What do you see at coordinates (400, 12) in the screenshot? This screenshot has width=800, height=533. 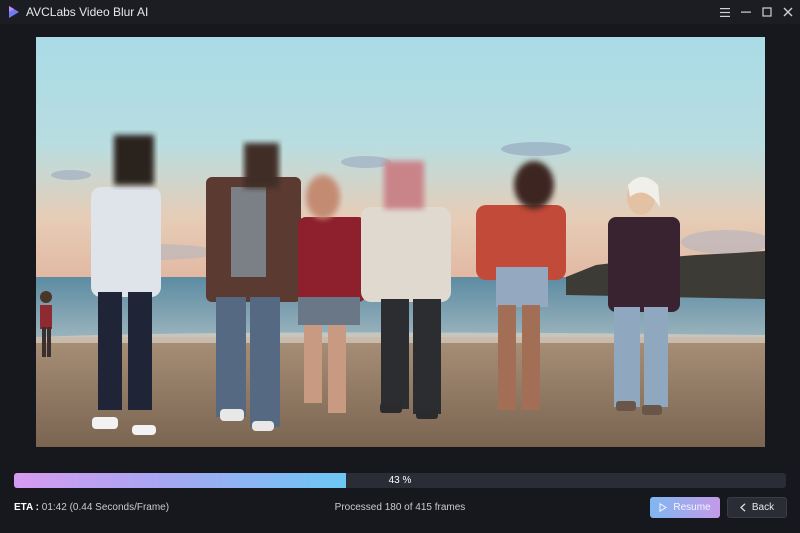 I see `title-bar: AVCLabs Video Blur AI` at bounding box center [400, 12].